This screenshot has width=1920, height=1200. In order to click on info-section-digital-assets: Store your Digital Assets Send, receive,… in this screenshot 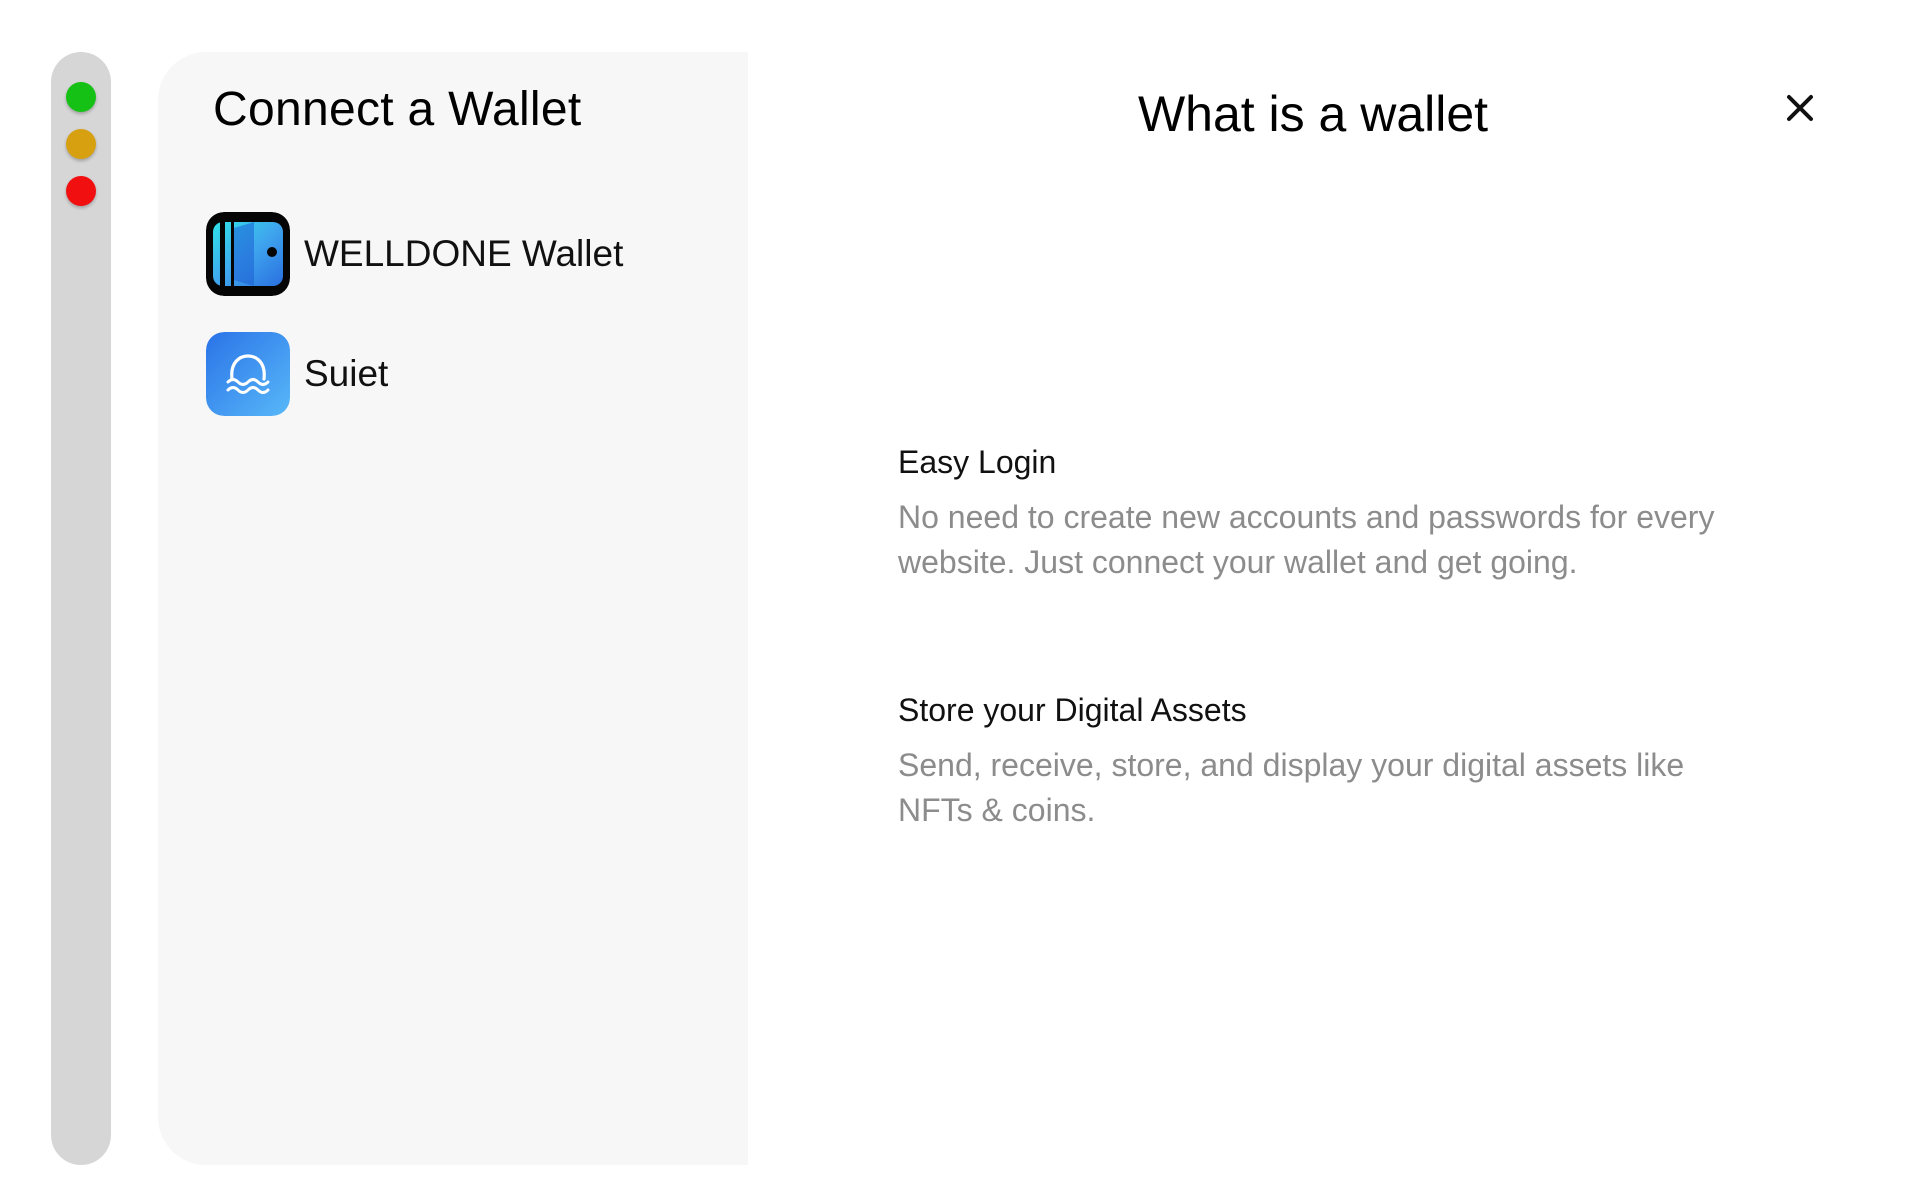, I will do `click(1318, 762)`.